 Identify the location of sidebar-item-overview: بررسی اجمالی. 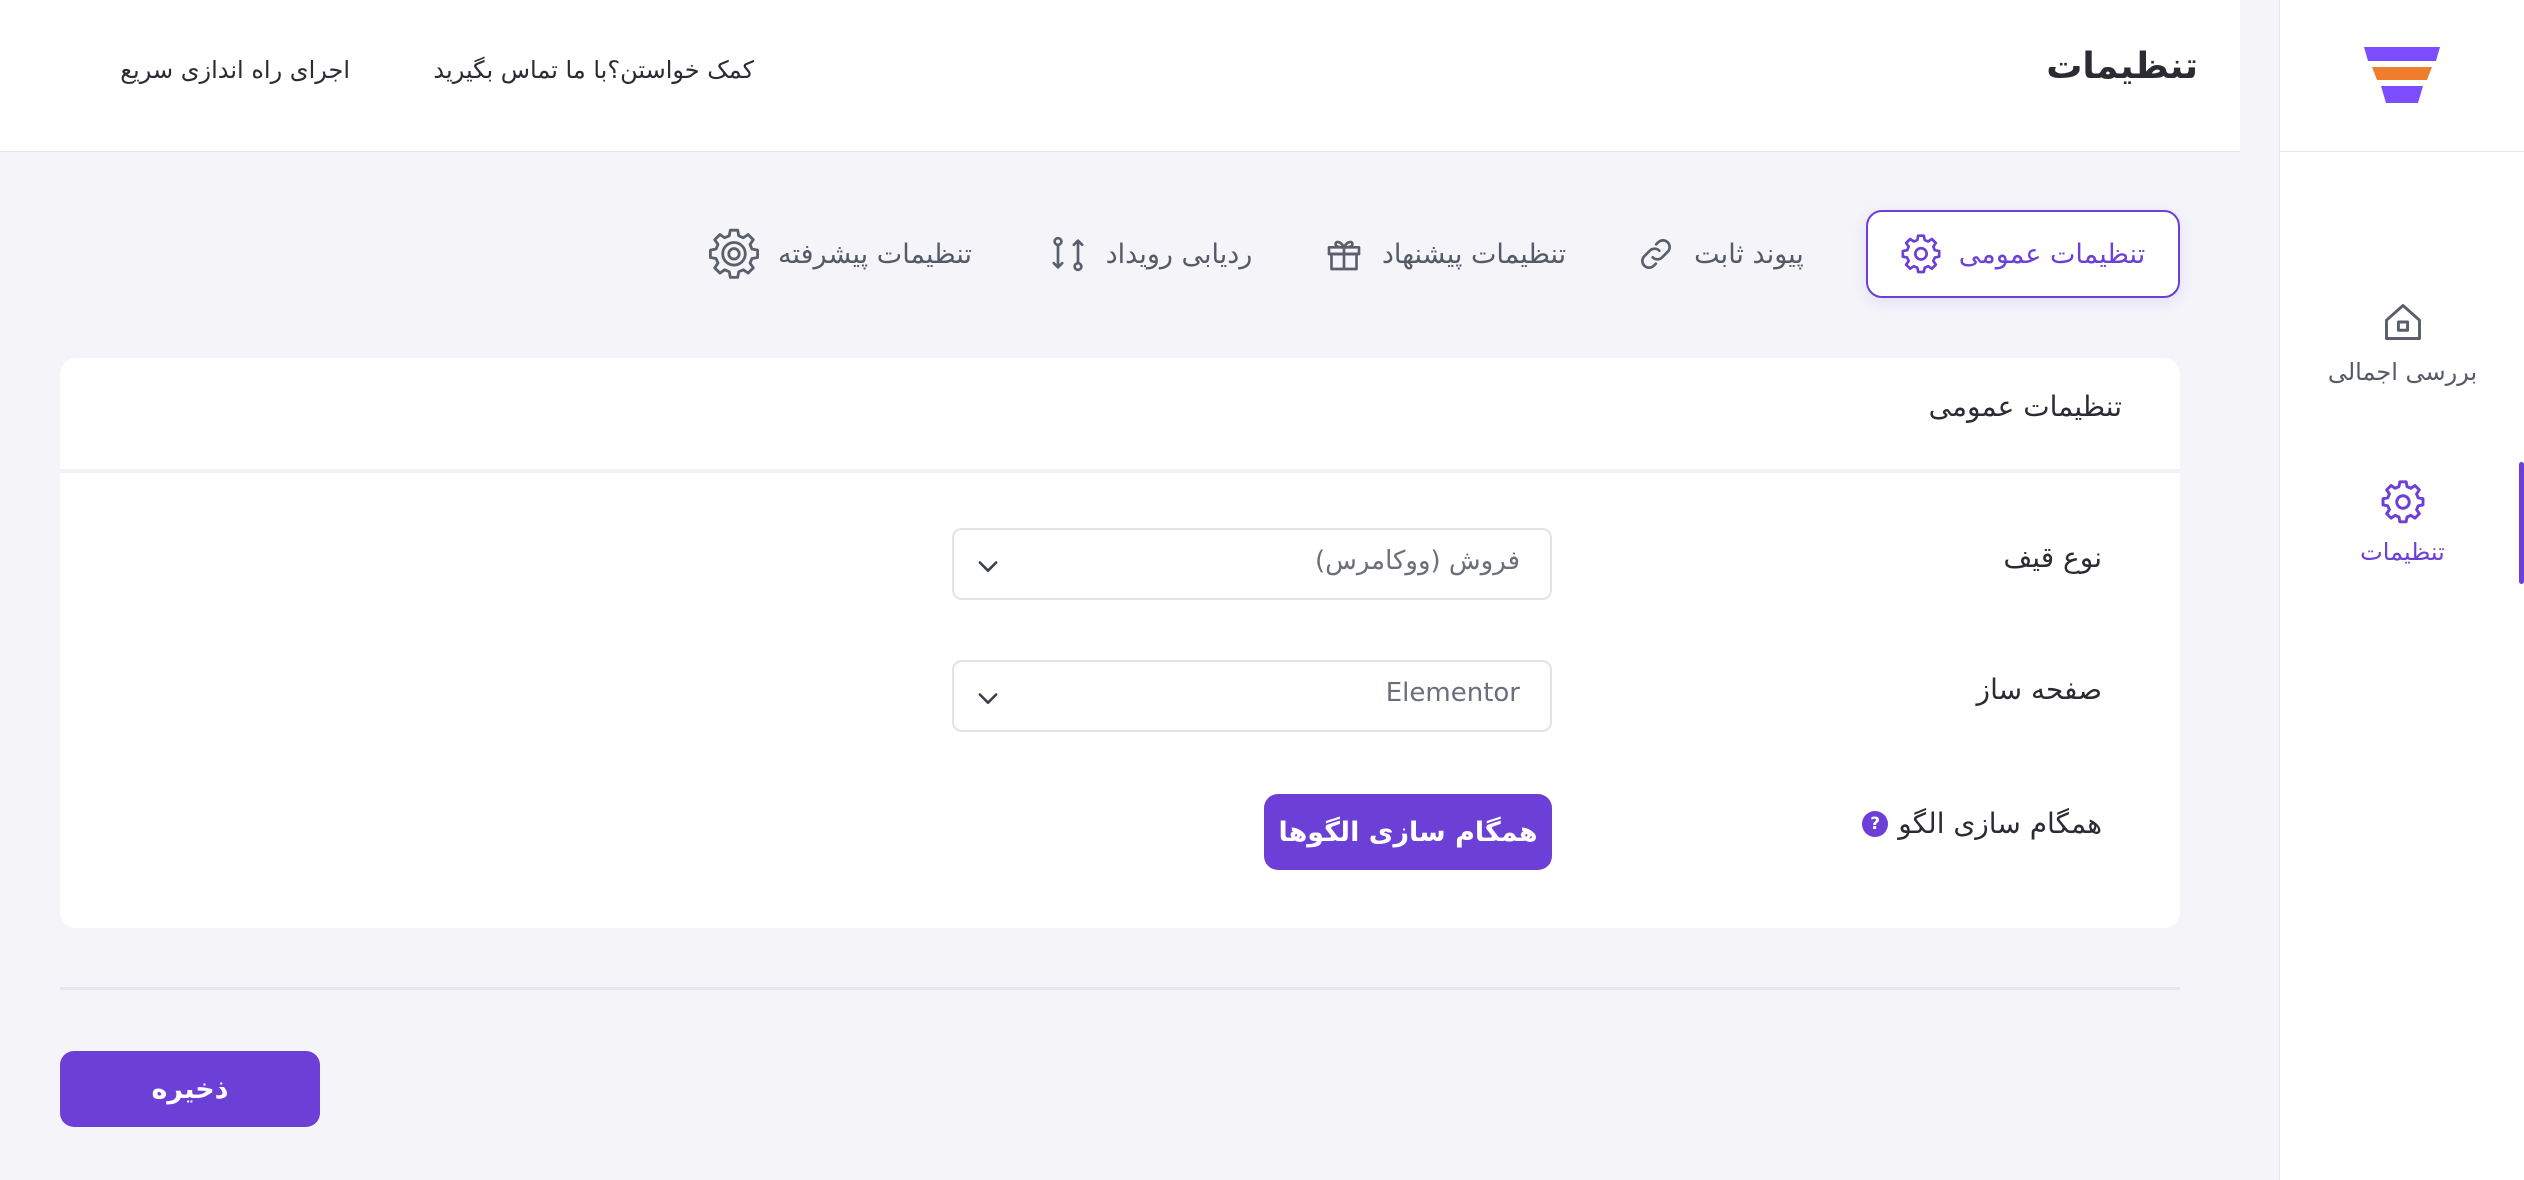
(2402, 343).